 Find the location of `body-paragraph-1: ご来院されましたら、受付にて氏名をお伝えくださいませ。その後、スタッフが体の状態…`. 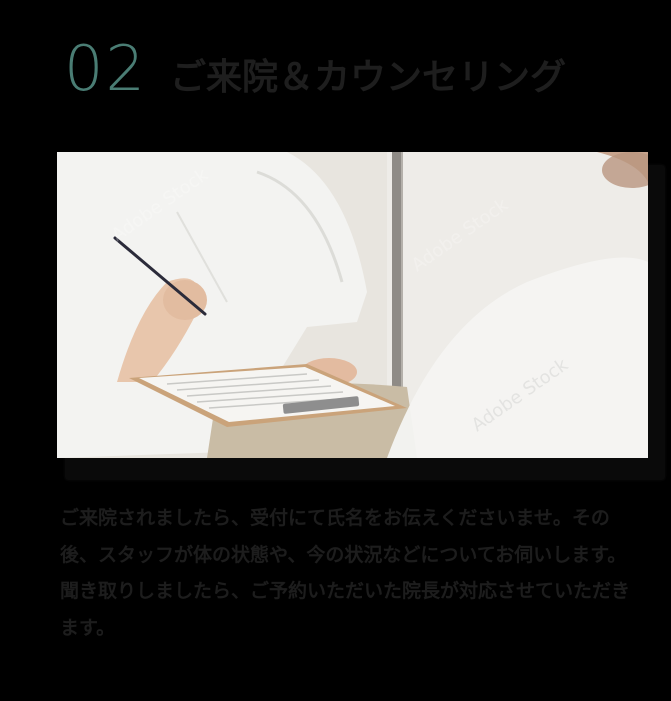

body-paragraph-1: ご来院されましたら、受付にて氏名をお伝えくださいませ。その後、スタッフが体の状態… is located at coordinates (343, 536).